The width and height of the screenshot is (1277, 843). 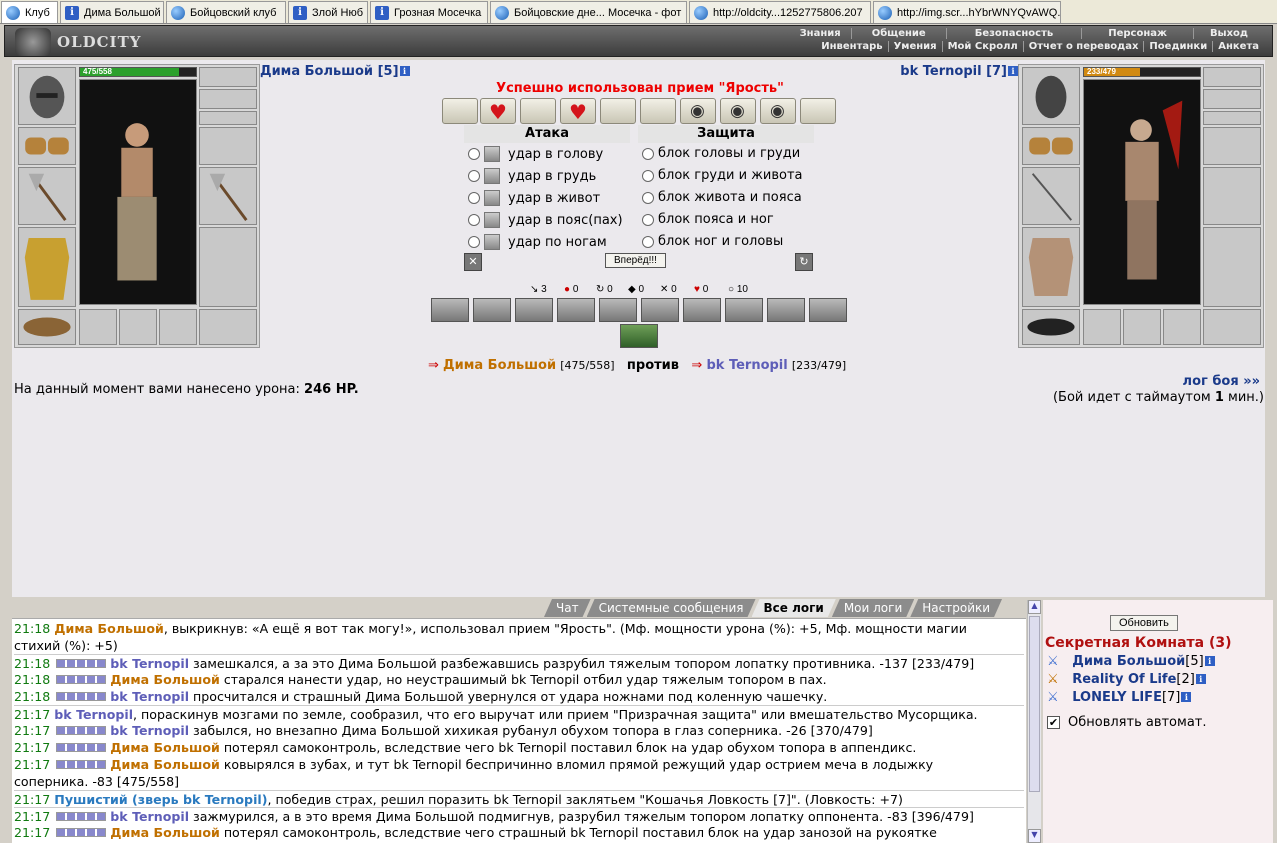 I want to click on menu-inventory: Инвентарь, so click(x=851, y=46).